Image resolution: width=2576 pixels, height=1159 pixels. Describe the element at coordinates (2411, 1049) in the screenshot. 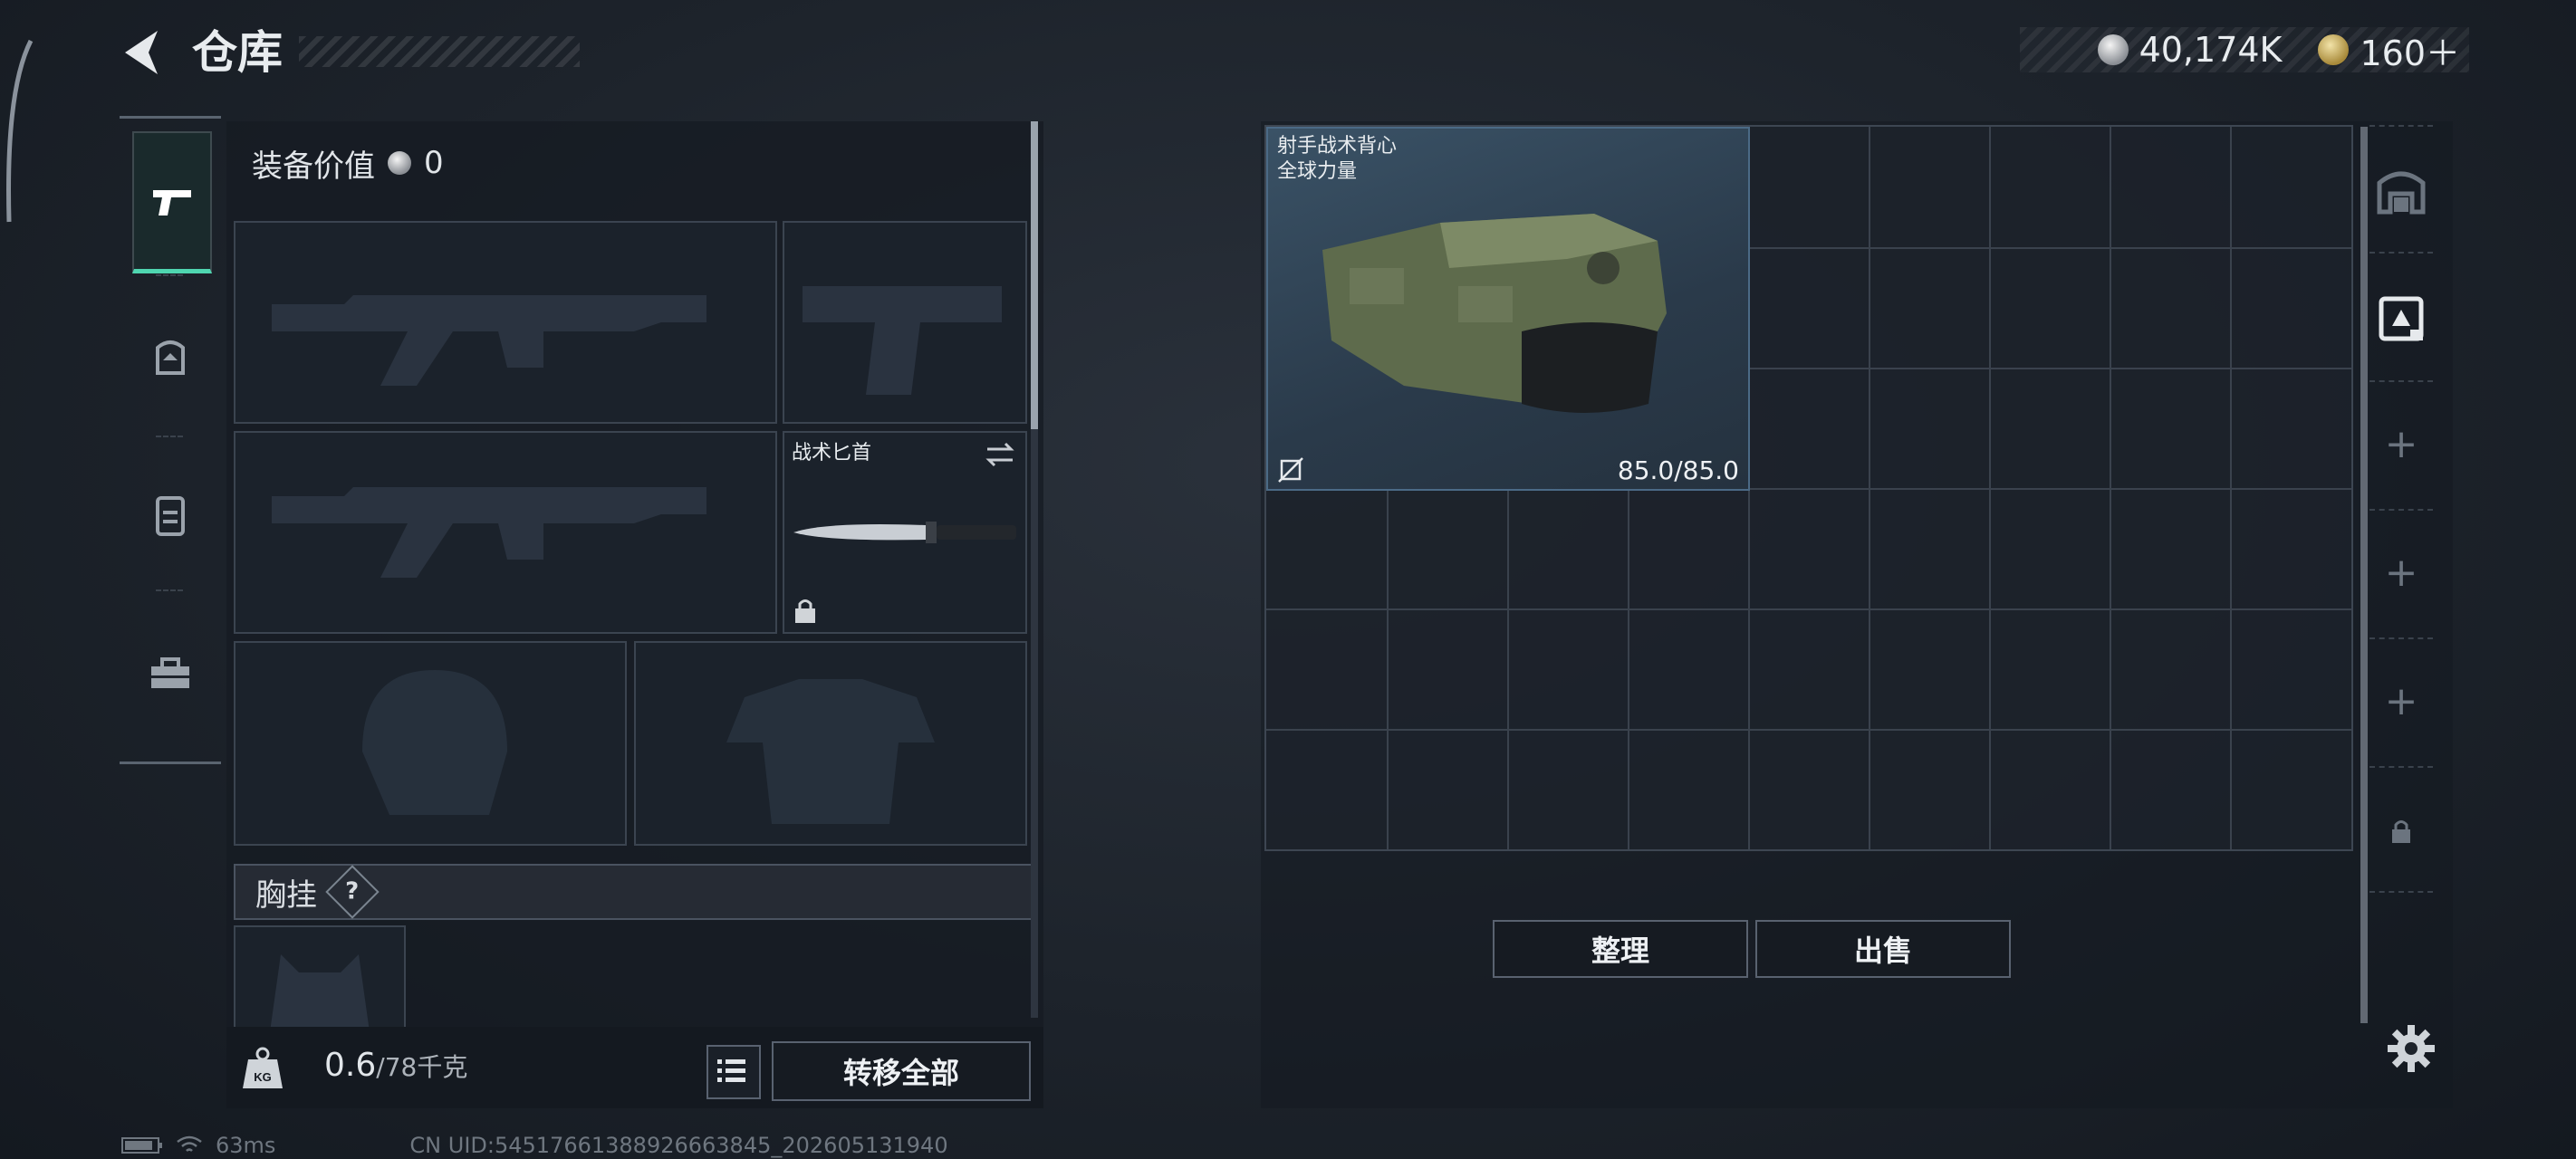

I see `settings-gear-icon` at that location.